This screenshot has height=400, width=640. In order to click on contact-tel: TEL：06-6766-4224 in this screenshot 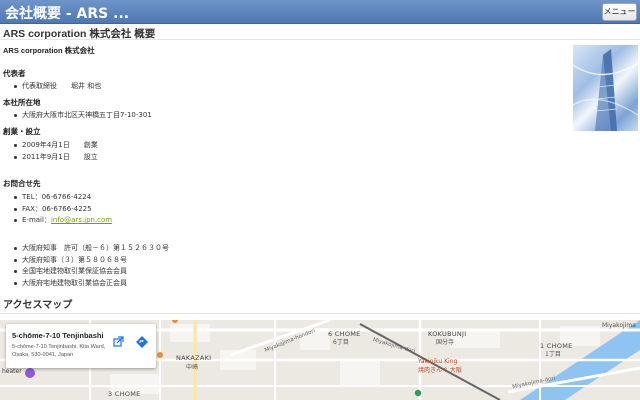, I will do `click(63, 198)`.